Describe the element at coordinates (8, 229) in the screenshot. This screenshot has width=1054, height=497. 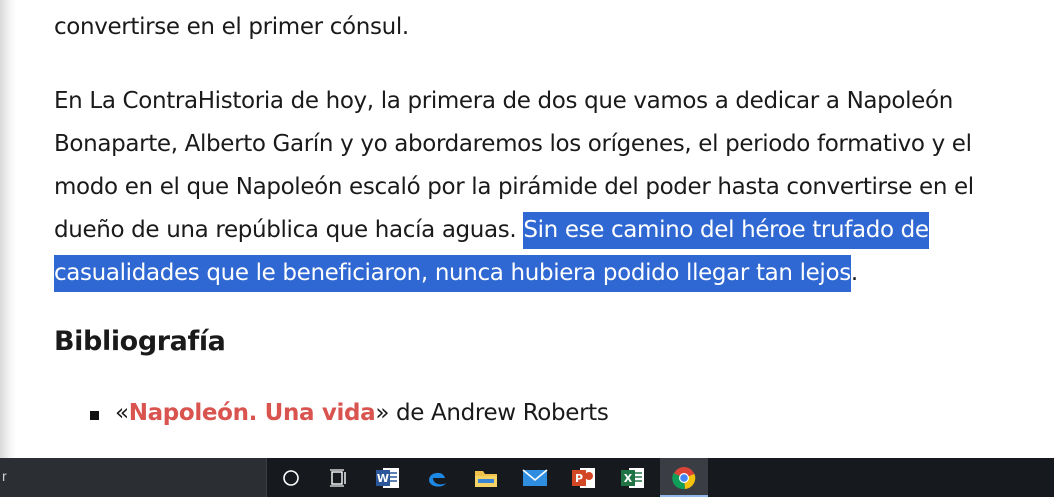
I see `page-left-shadow` at that location.